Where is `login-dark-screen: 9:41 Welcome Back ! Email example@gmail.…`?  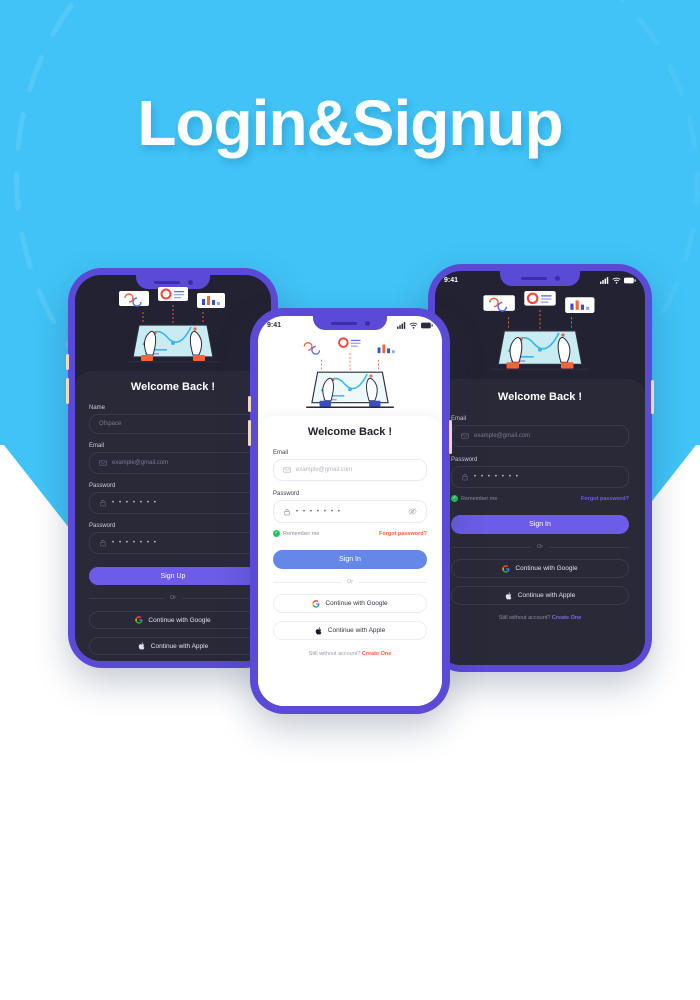 login-dark-screen: 9:41 Welcome Back ! Email example@gmail.… is located at coordinates (540, 468).